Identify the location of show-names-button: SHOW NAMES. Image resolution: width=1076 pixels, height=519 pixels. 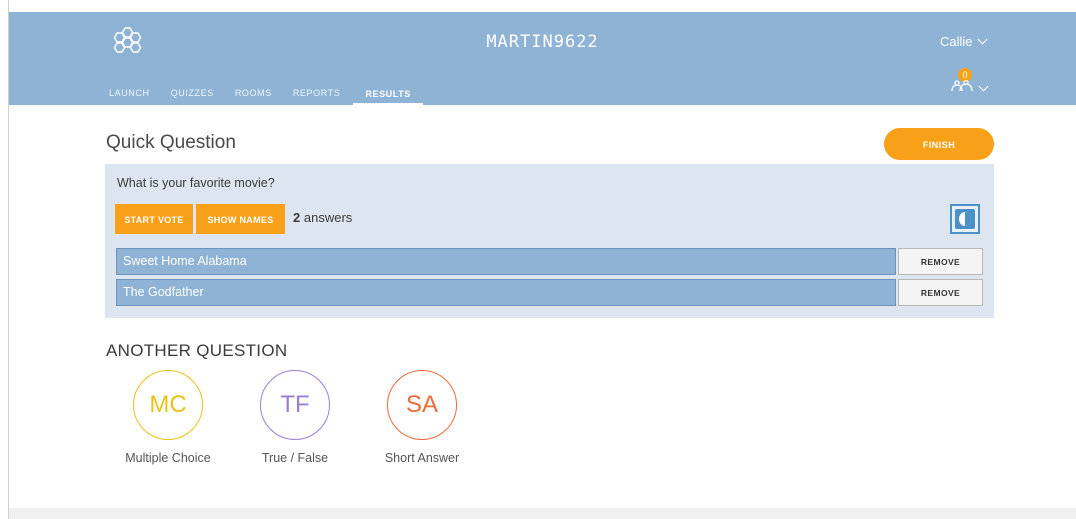
(240, 219).